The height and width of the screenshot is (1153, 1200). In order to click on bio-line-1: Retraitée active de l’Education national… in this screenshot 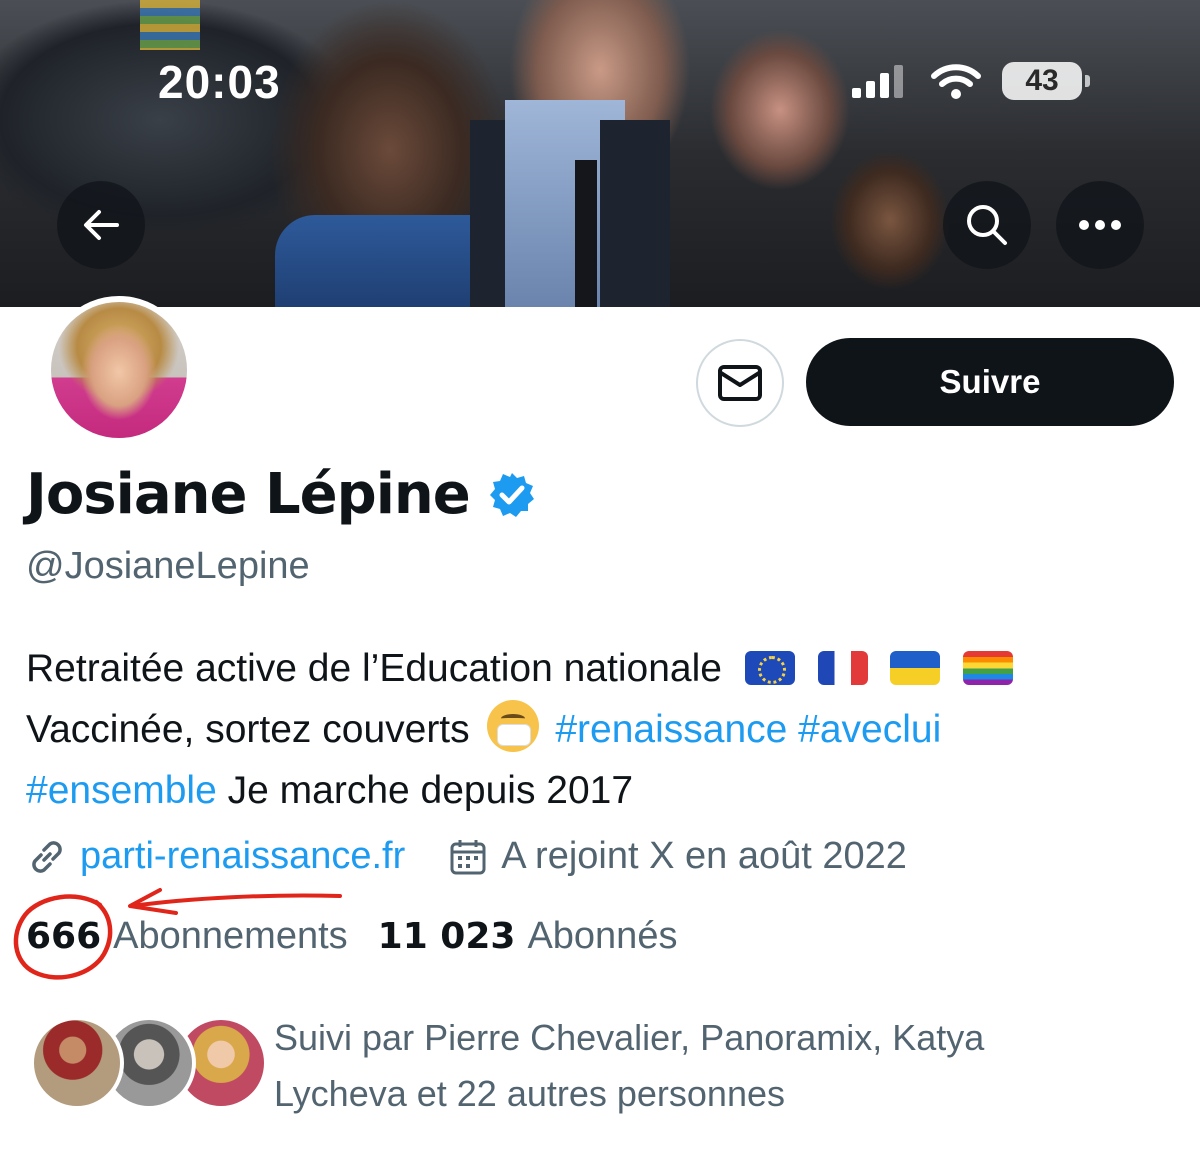, I will do `click(586, 668)`.